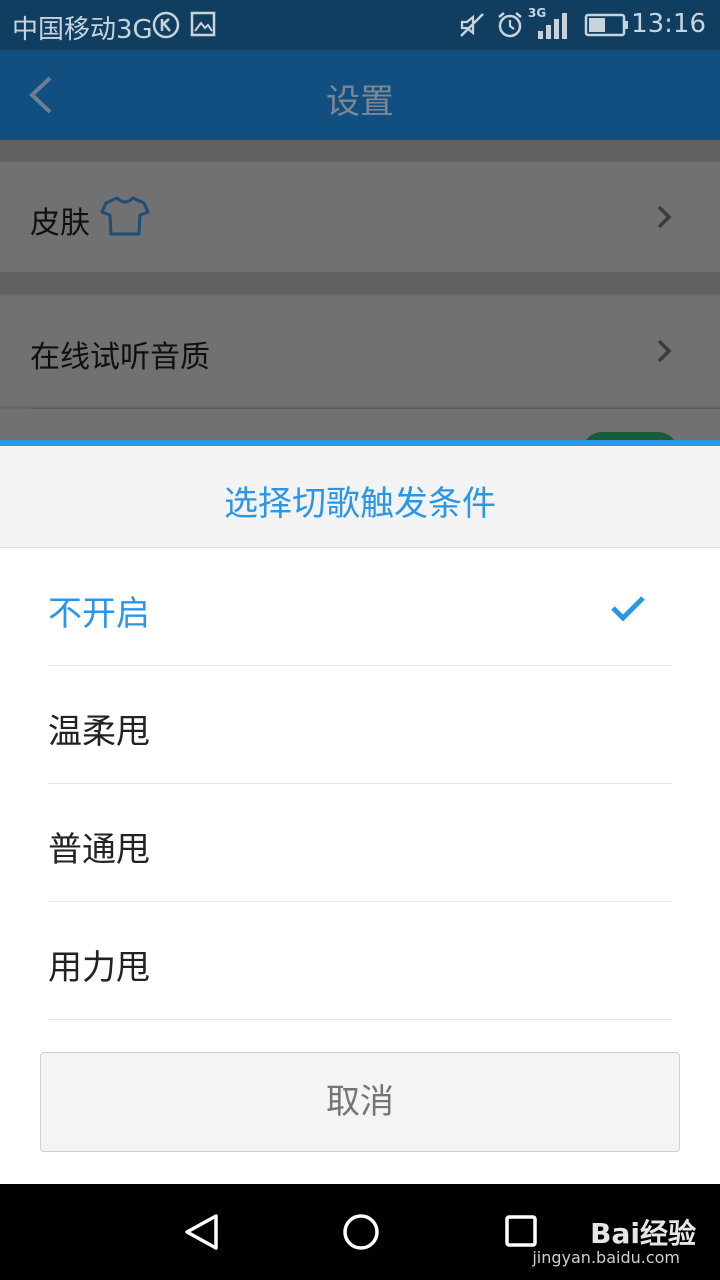  What do you see at coordinates (166, 25) in the screenshot?
I see `k-badge-icon` at bounding box center [166, 25].